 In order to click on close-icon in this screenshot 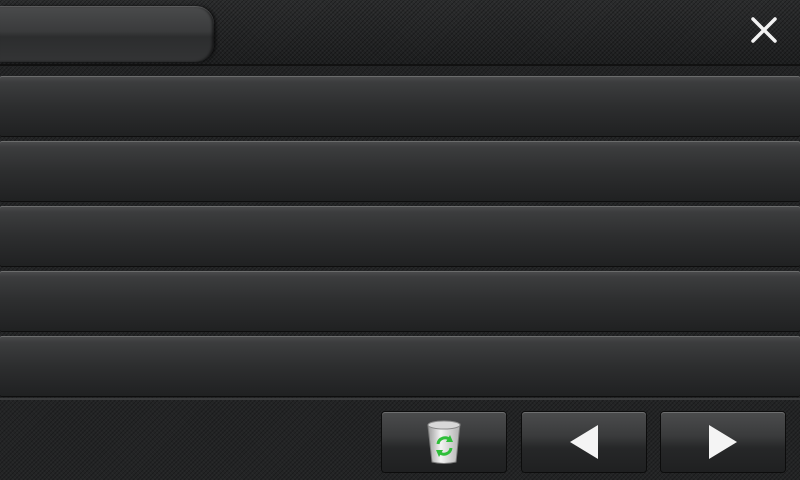, I will do `click(764, 30)`.